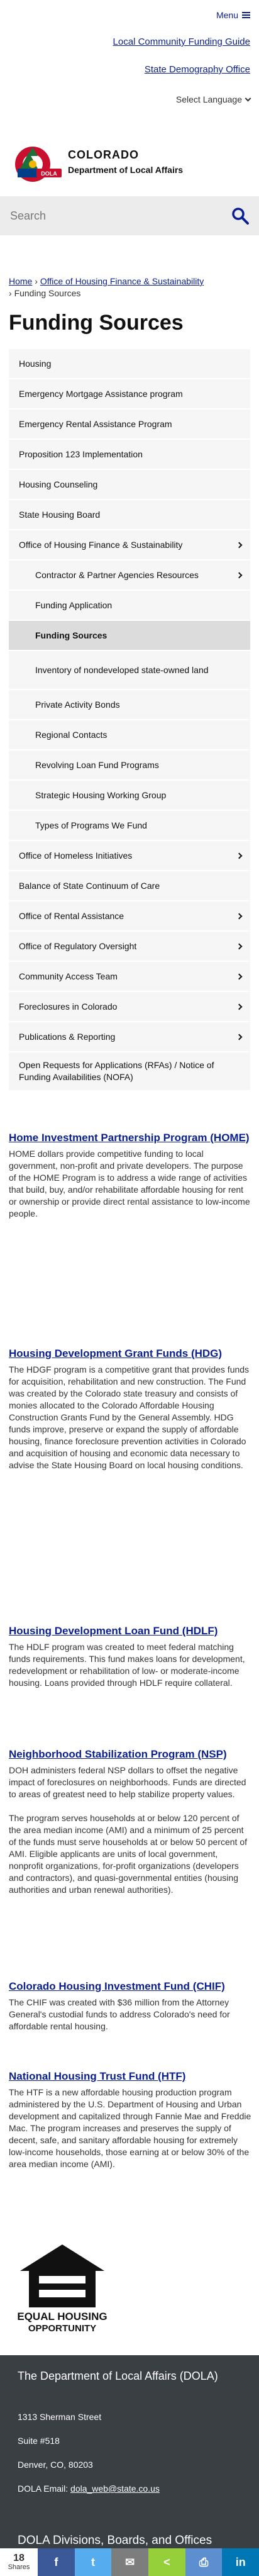  I want to click on nav-item-emergency-mortgage-assistance-program: Emergency Mortgage Assistance program, so click(129, 394).